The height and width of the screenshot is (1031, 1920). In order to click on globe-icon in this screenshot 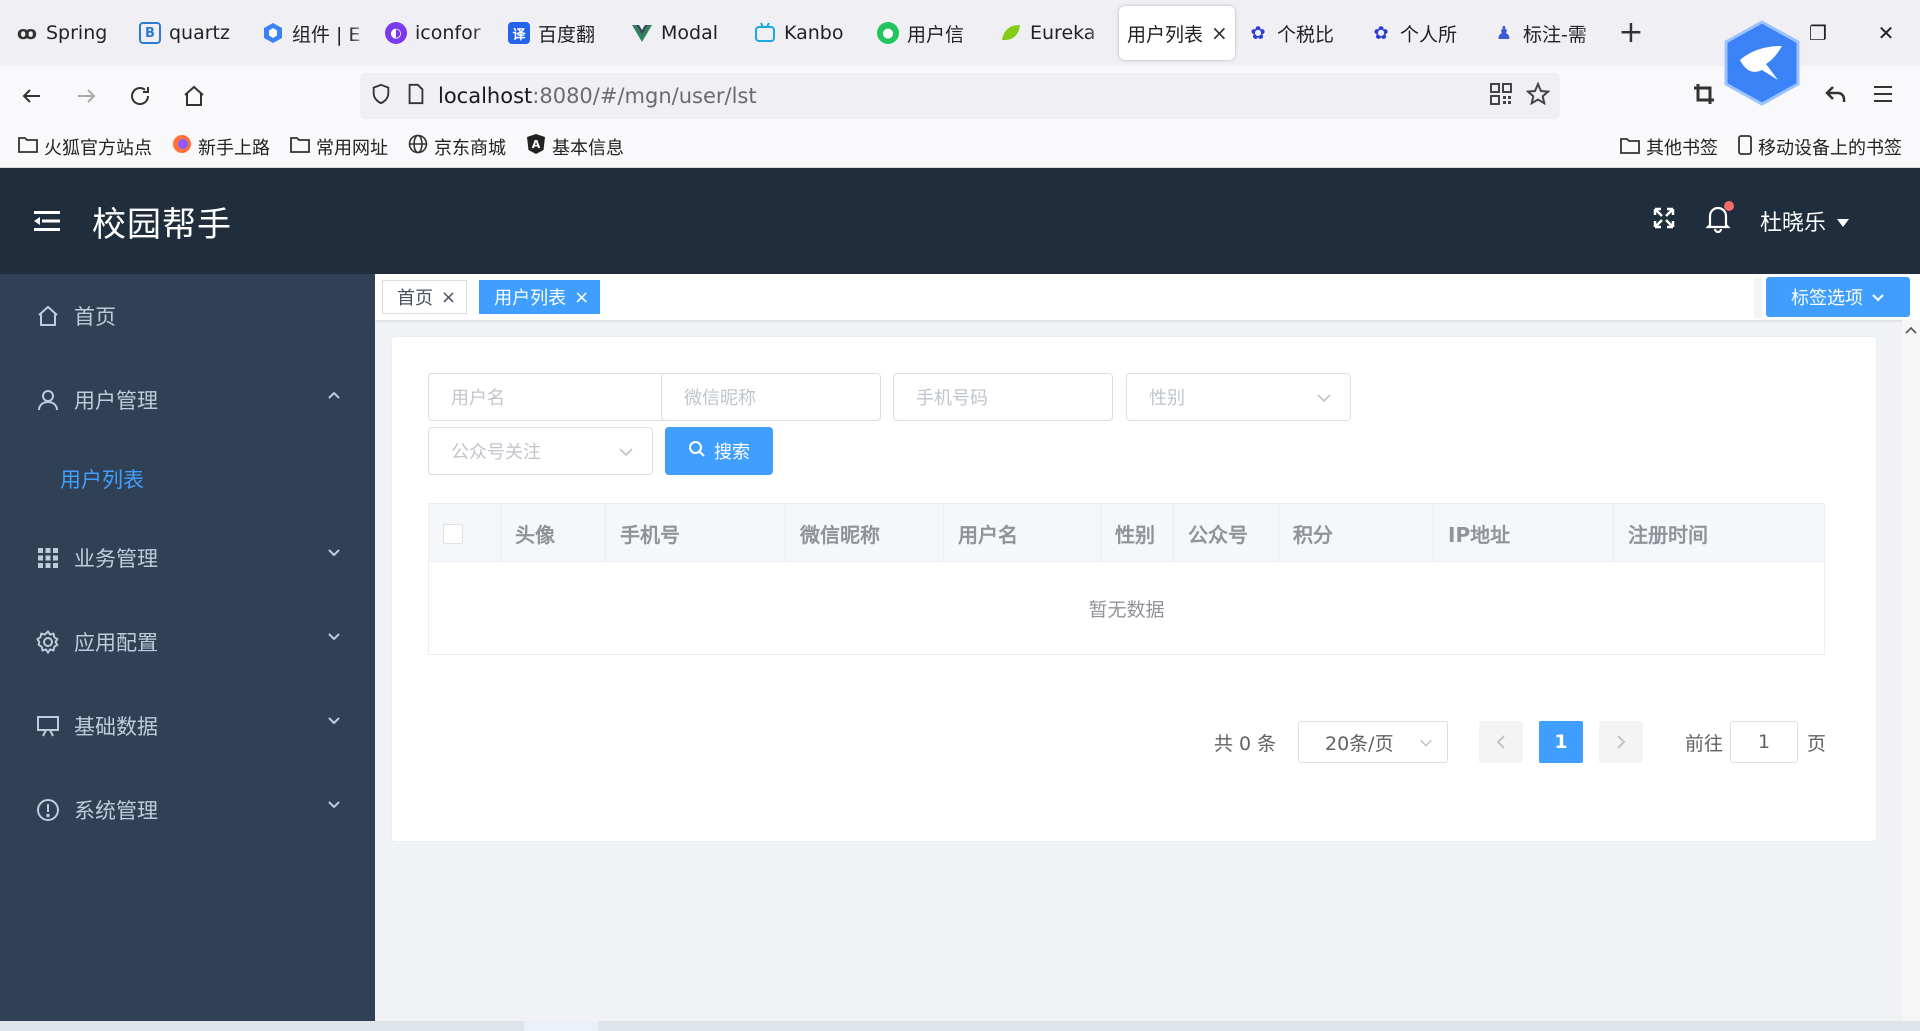, I will do `click(418, 146)`.